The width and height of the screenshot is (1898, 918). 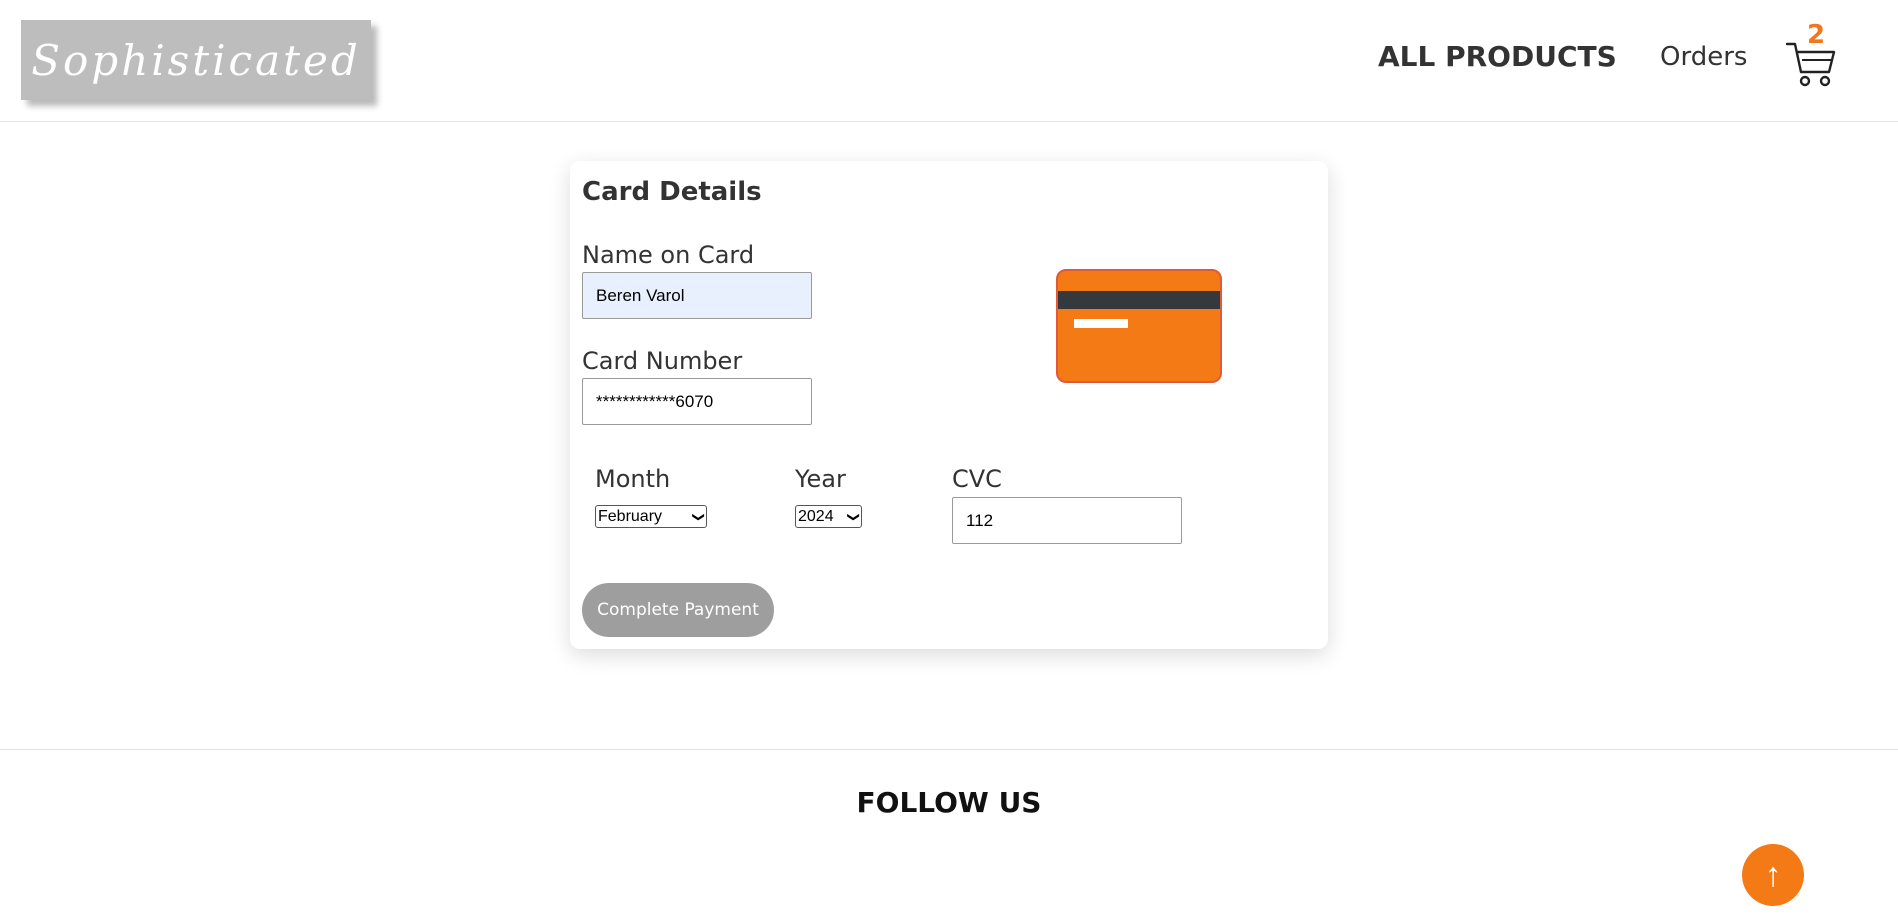 I want to click on month-select: February ❯, so click(x=651, y=516).